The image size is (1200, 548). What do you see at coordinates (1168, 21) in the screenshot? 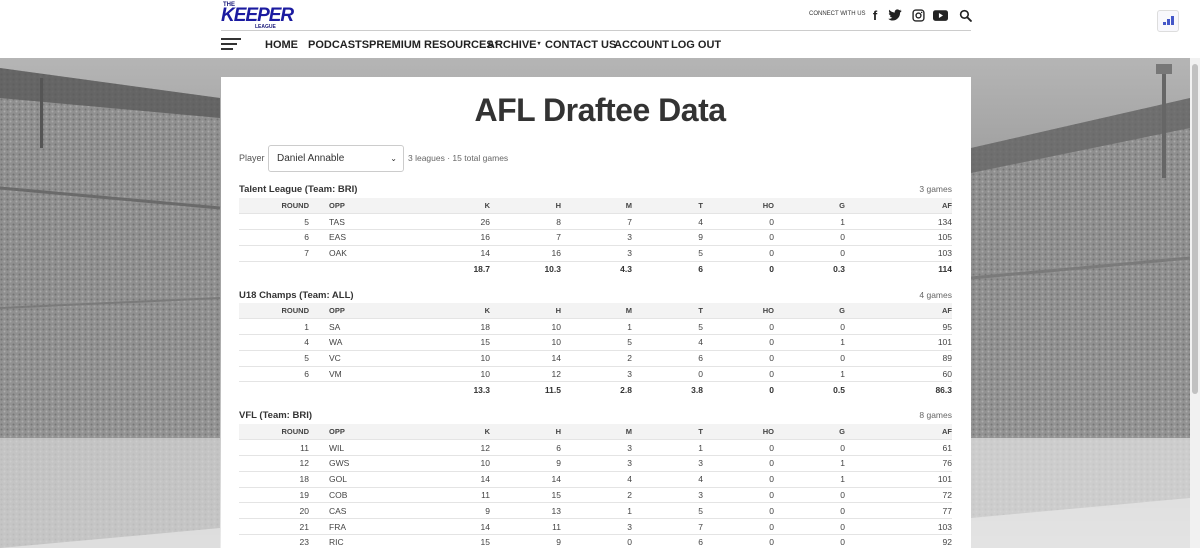
I see `site-badge-icon` at bounding box center [1168, 21].